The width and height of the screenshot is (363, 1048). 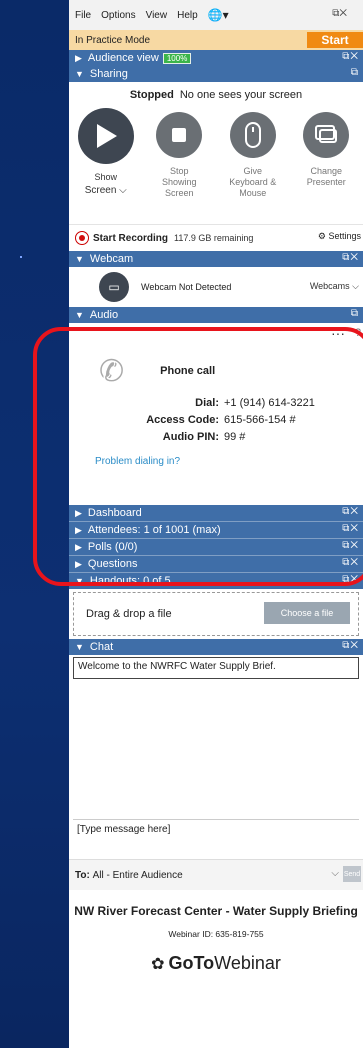 I want to click on chat-label: Chat, so click(x=101, y=647).